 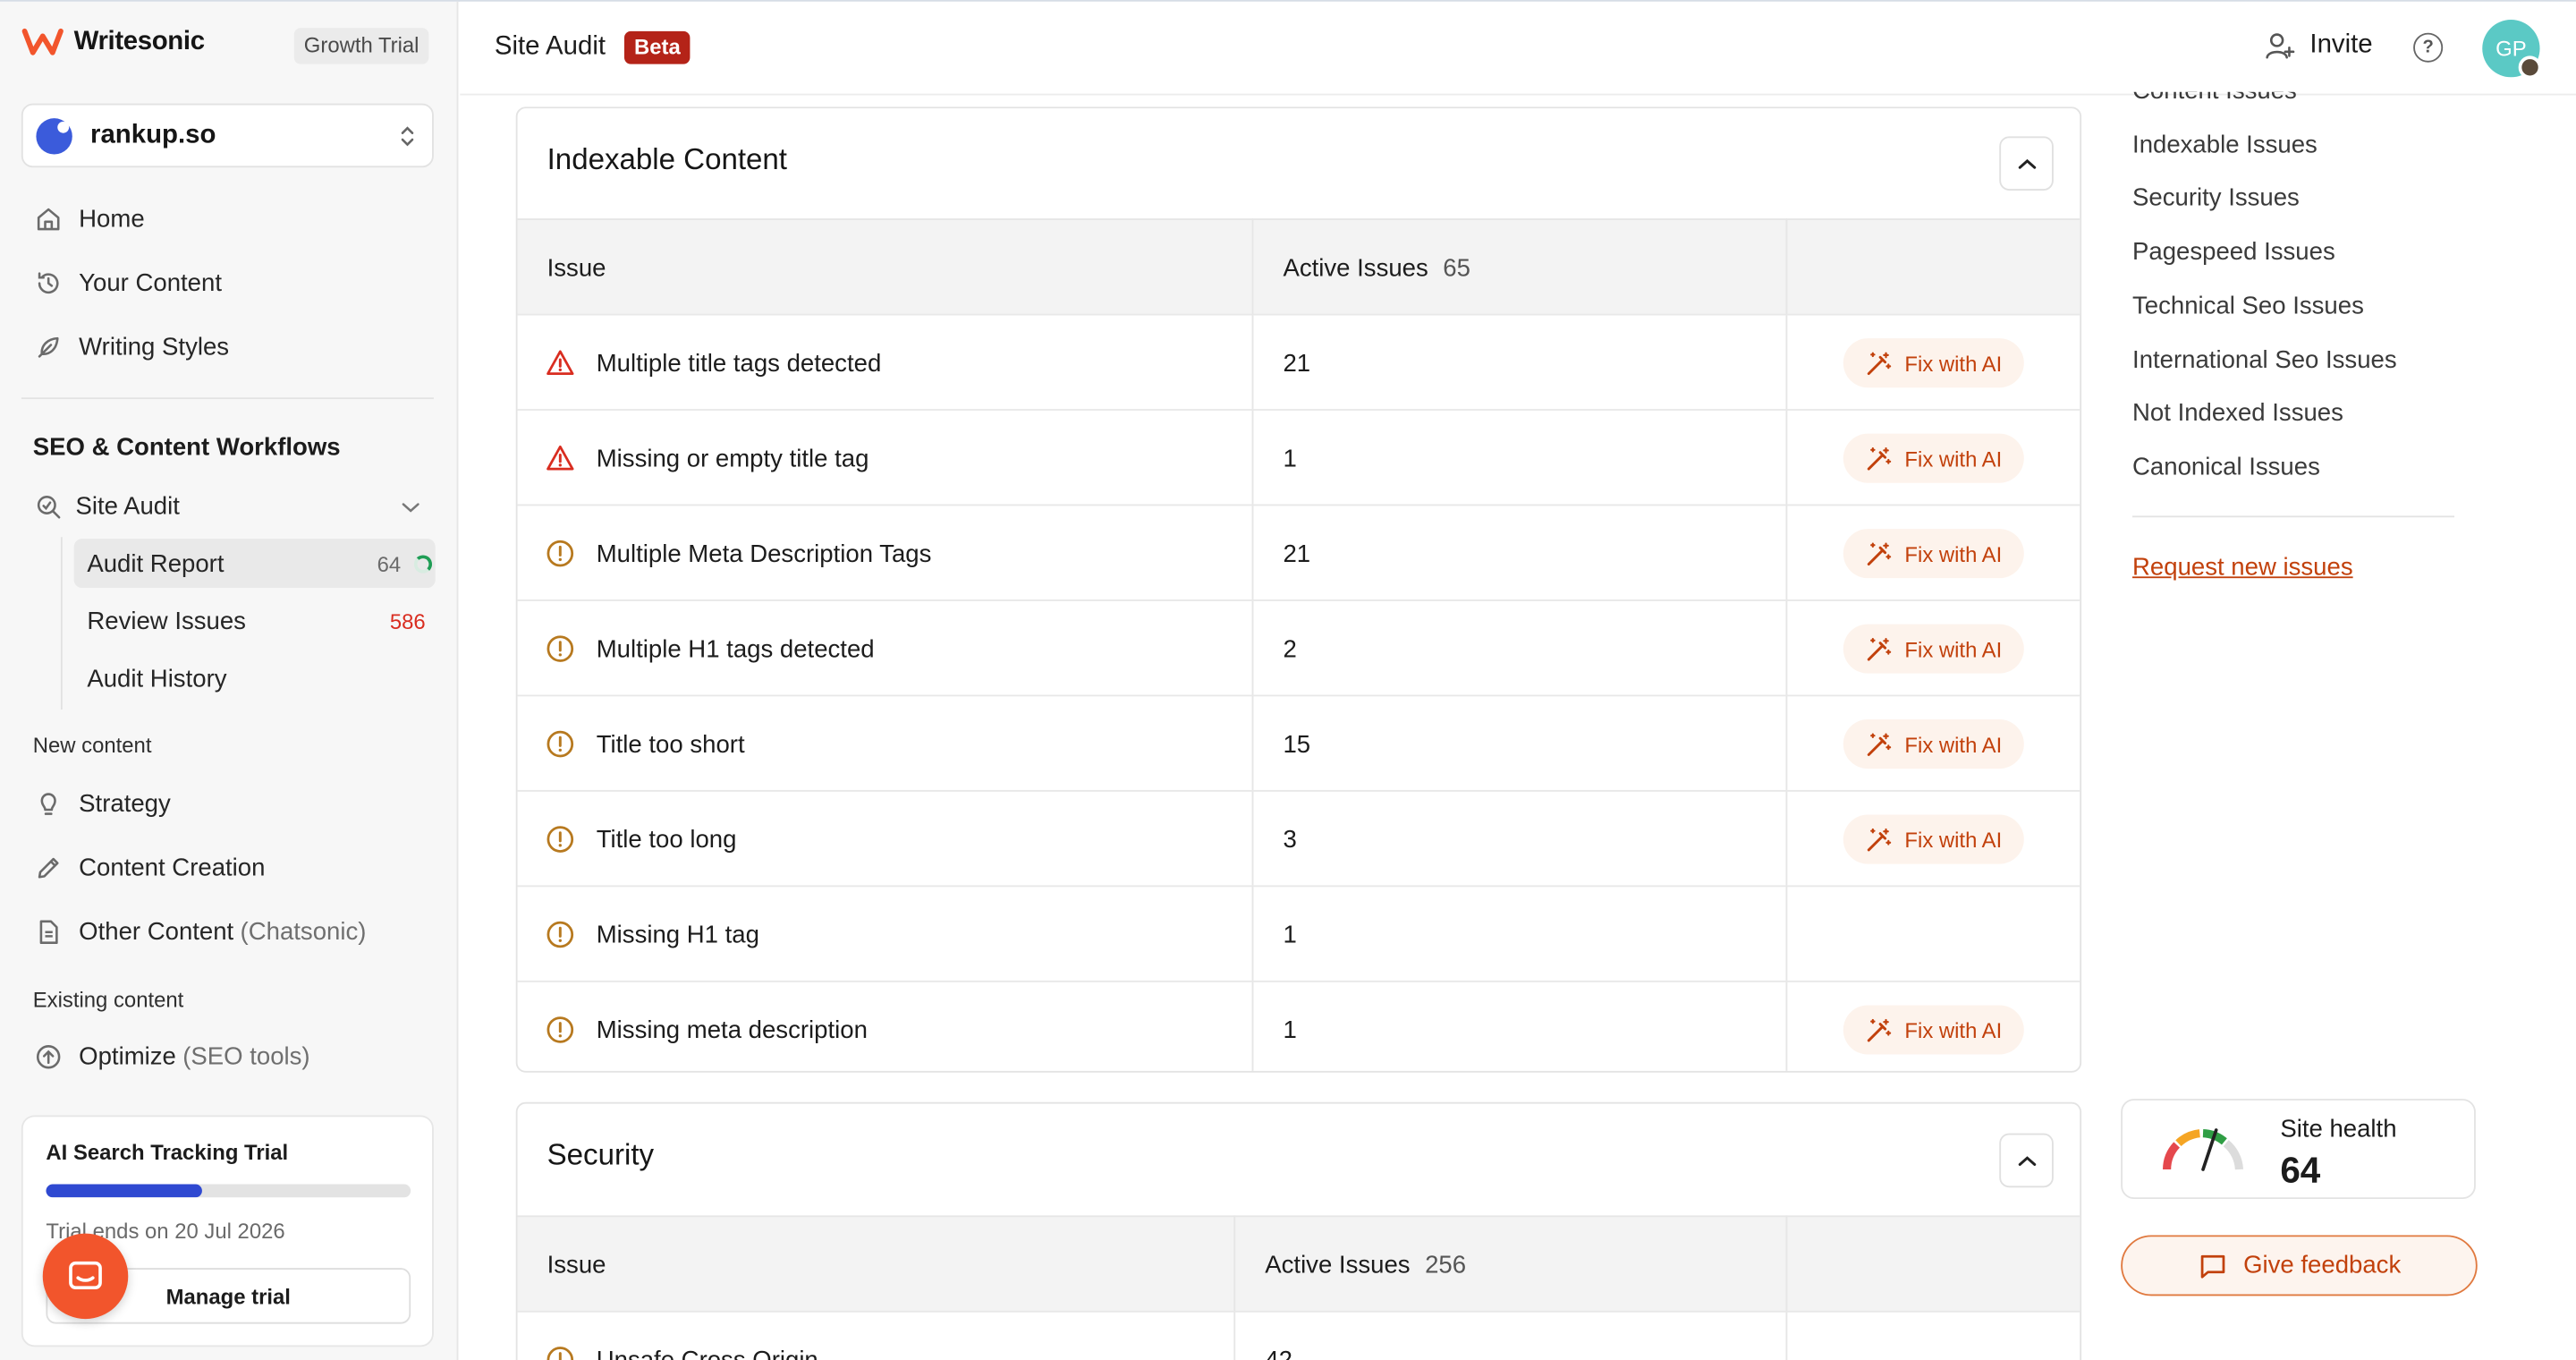 What do you see at coordinates (1290, 458) in the screenshot?
I see `issue-count: 1` at bounding box center [1290, 458].